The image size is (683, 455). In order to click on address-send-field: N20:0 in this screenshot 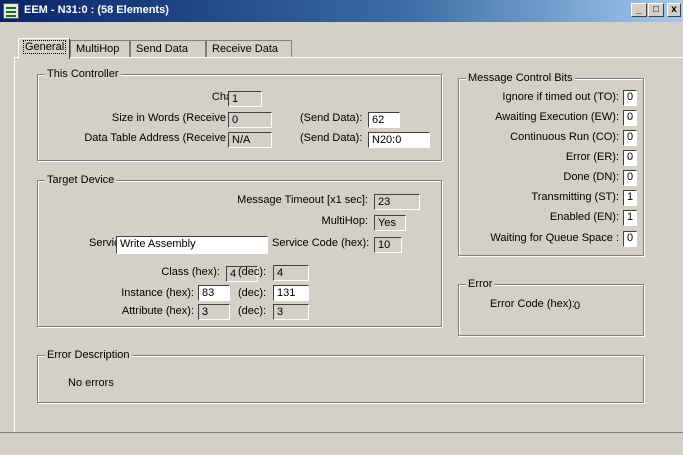, I will do `click(399, 140)`.